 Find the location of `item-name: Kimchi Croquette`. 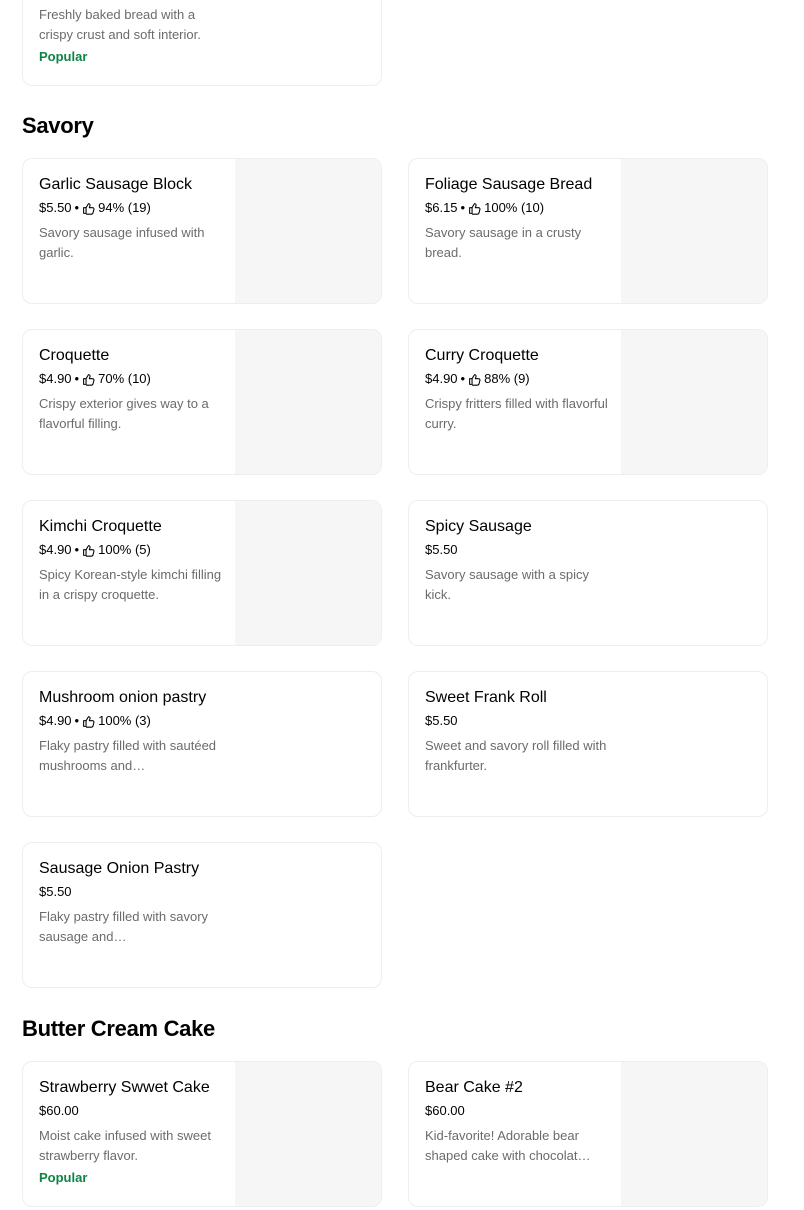

item-name: Kimchi Croquette is located at coordinates (100, 526).